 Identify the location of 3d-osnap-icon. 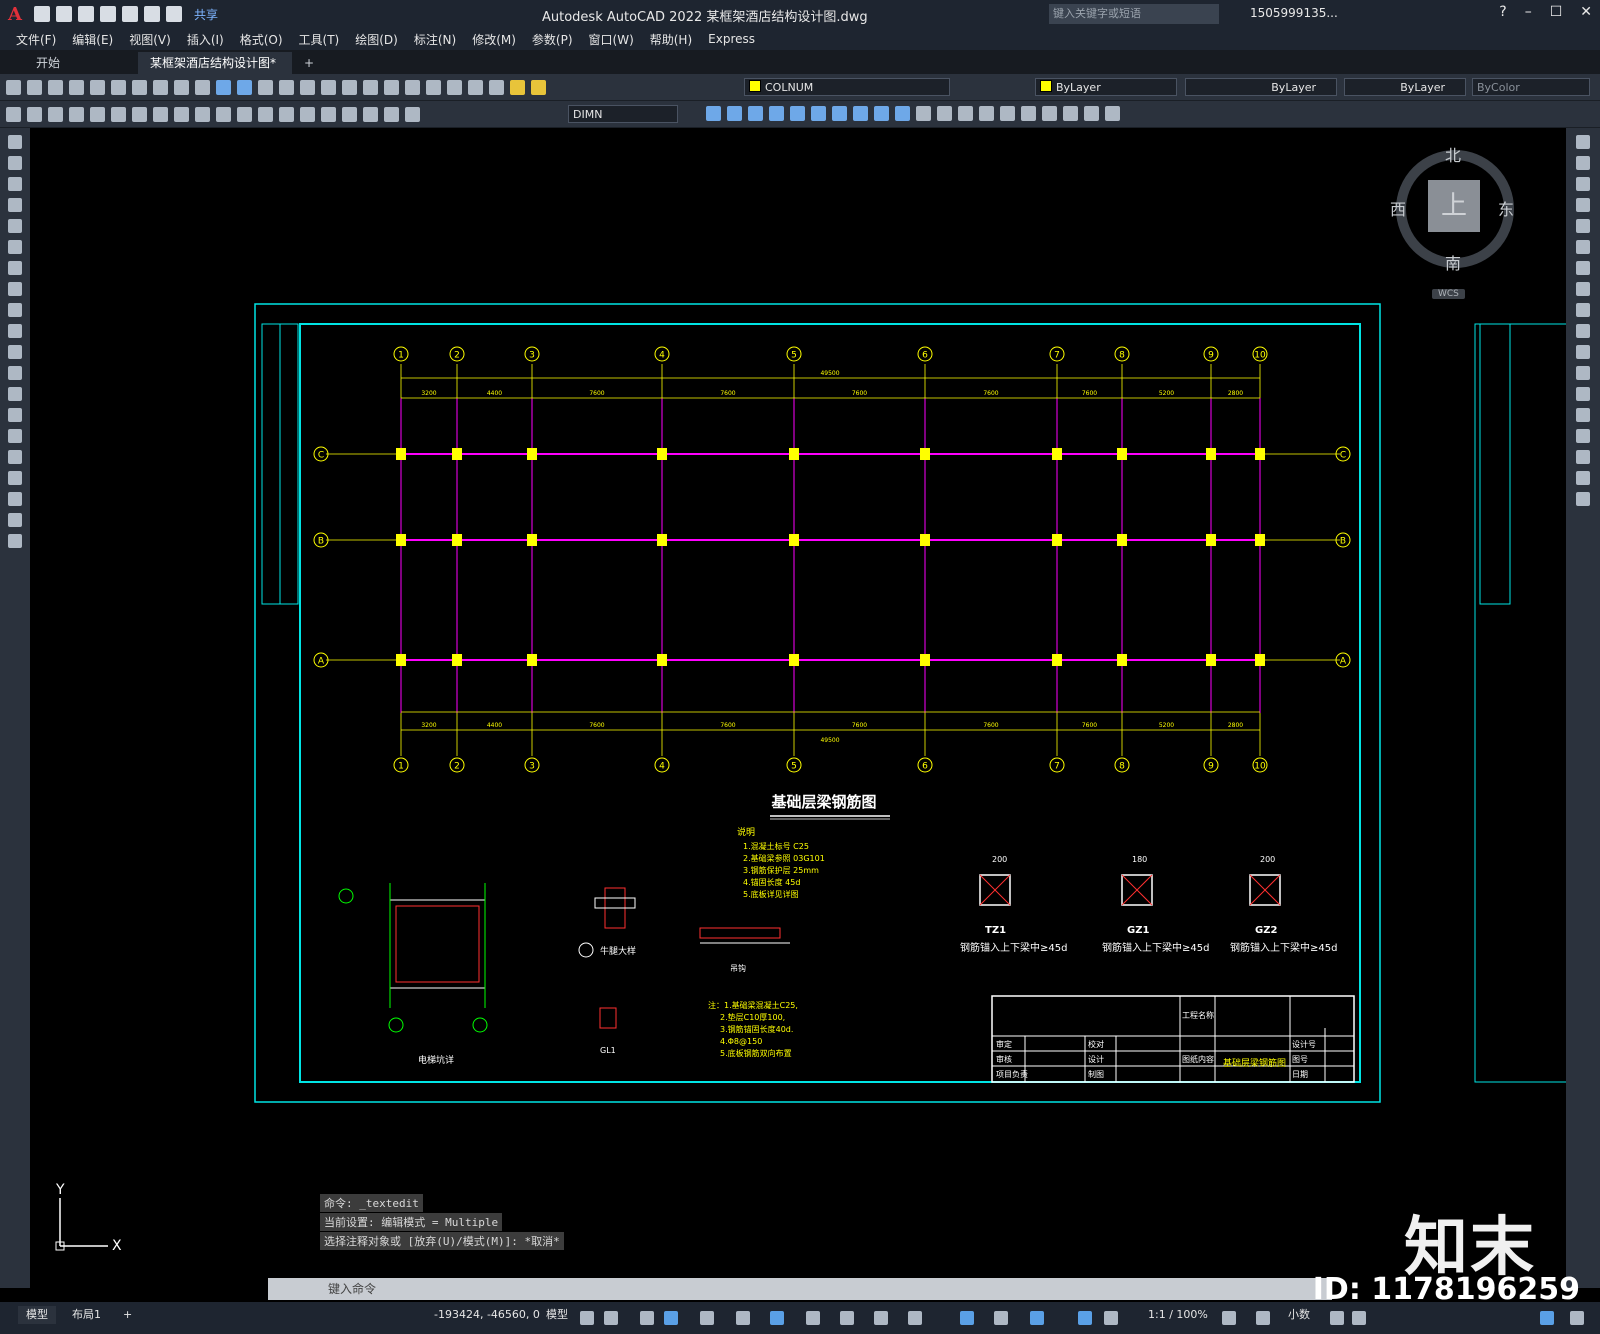
(915, 1318).